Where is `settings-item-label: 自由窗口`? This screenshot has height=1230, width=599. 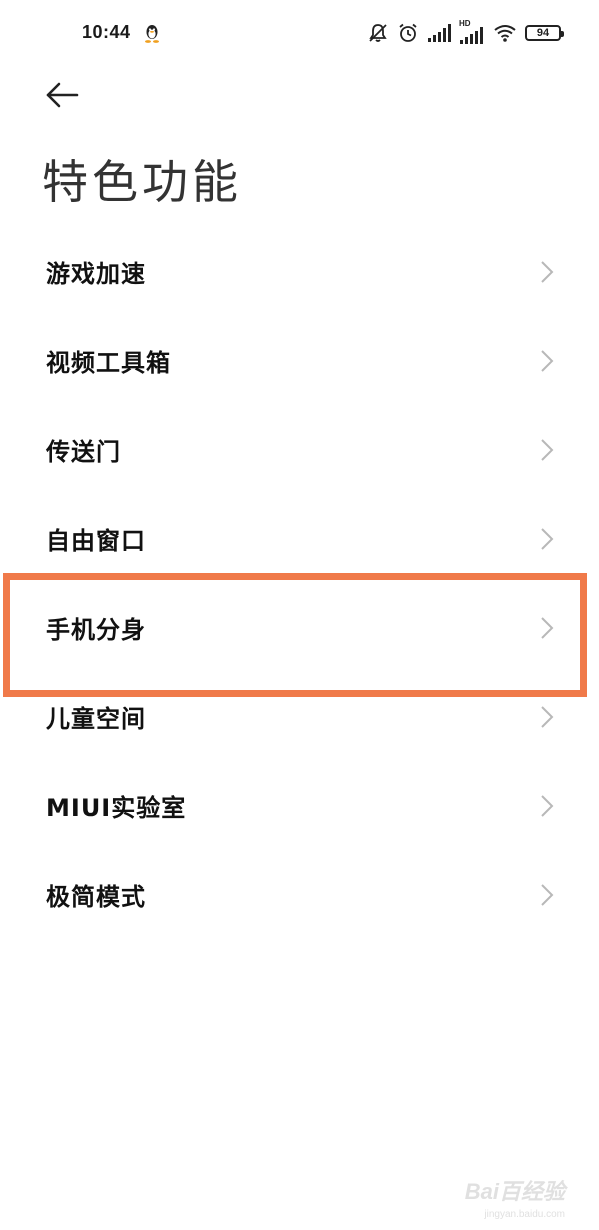
settings-item-label: 自由窗口 is located at coordinates (96, 541).